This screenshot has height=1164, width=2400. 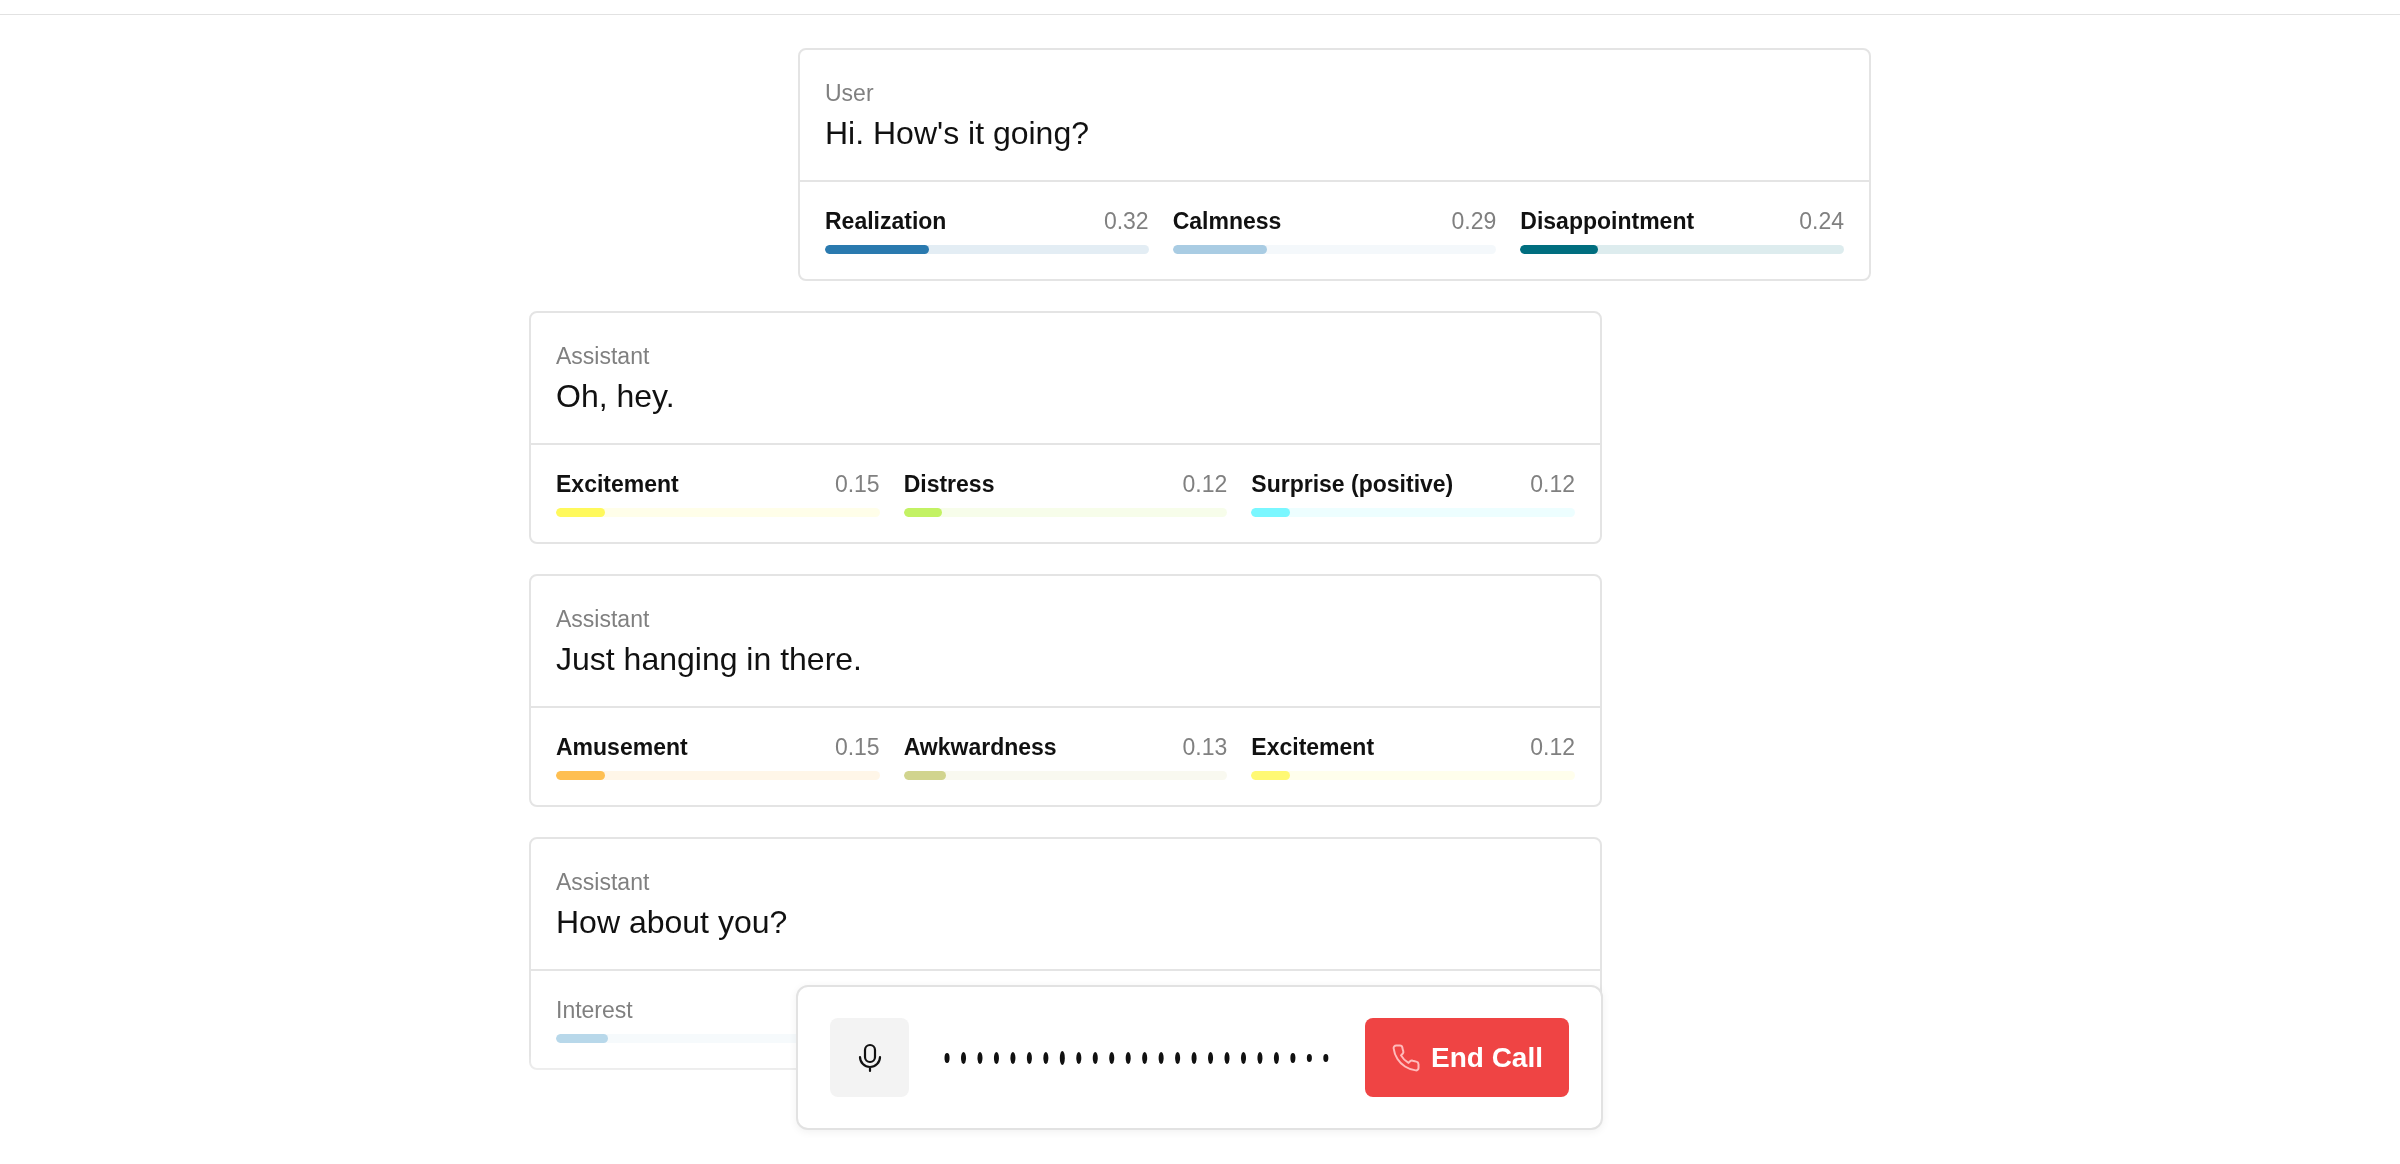 What do you see at coordinates (1474, 221) in the screenshot?
I see `emotion-score: 0.29` at bounding box center [1474, 221].